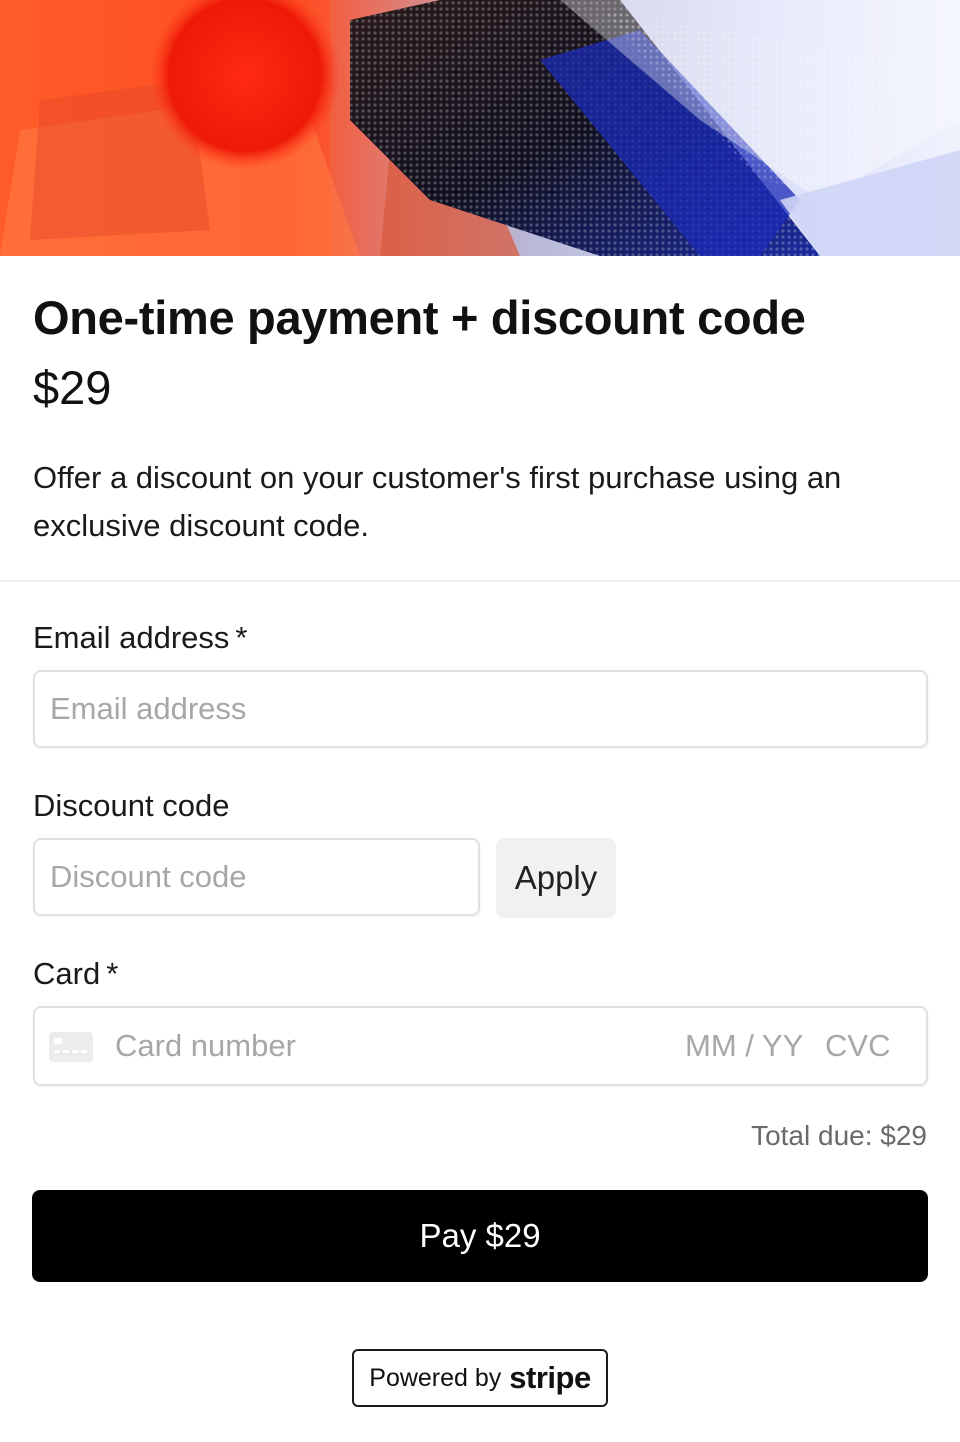  I want to click on email-label: Email address *, so click(140, 638).